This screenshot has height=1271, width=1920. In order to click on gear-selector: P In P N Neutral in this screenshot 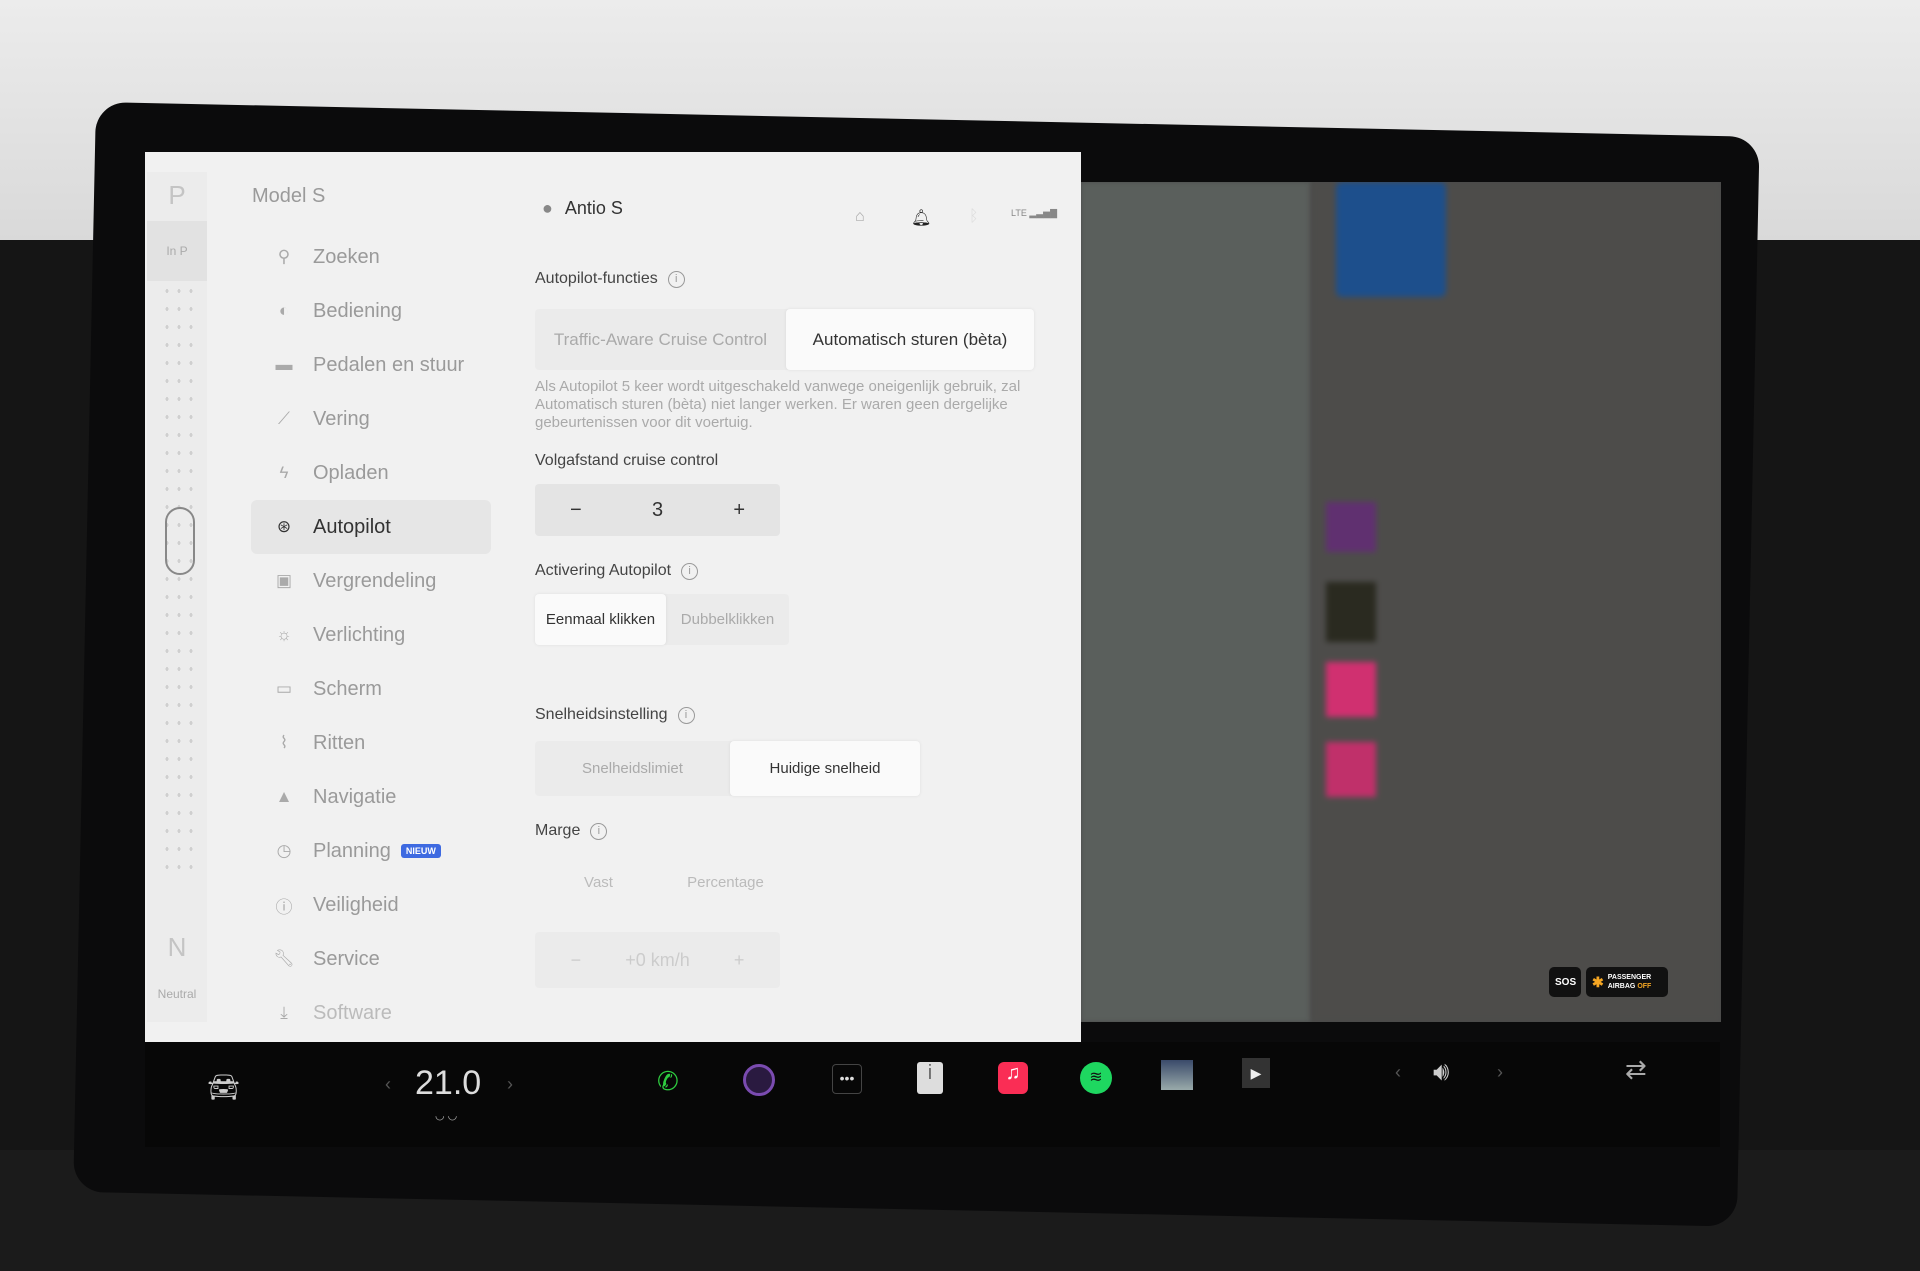, I will do `click(177, 597)`.